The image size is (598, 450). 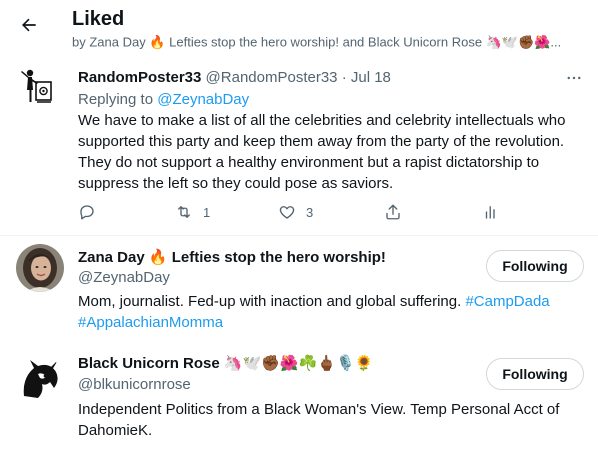 What do you see at coordinates (272, 77) in the screenshot?
I see `author-handle: @RandomPoster33` at bounding box center [272, 77].